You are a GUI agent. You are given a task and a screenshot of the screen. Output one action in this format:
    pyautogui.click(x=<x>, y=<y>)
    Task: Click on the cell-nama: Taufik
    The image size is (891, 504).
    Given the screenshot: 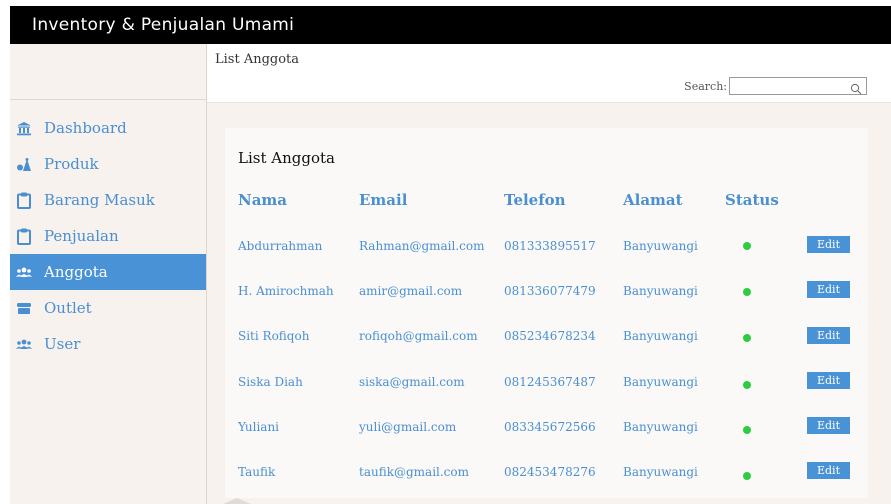 What is the action you would take?
    pyautogui.click(x=257, y=472)
    